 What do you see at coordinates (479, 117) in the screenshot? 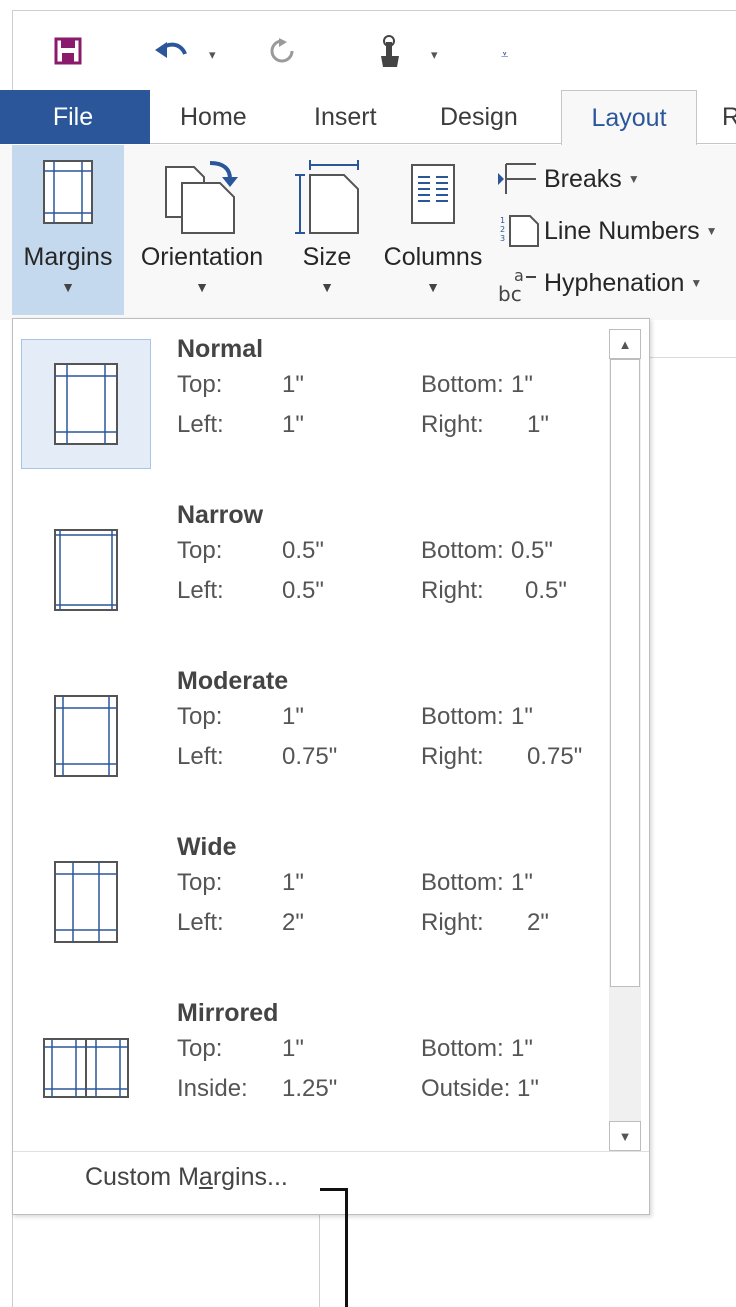
I see `tab-design: Design` at bounding box center [479, 117].